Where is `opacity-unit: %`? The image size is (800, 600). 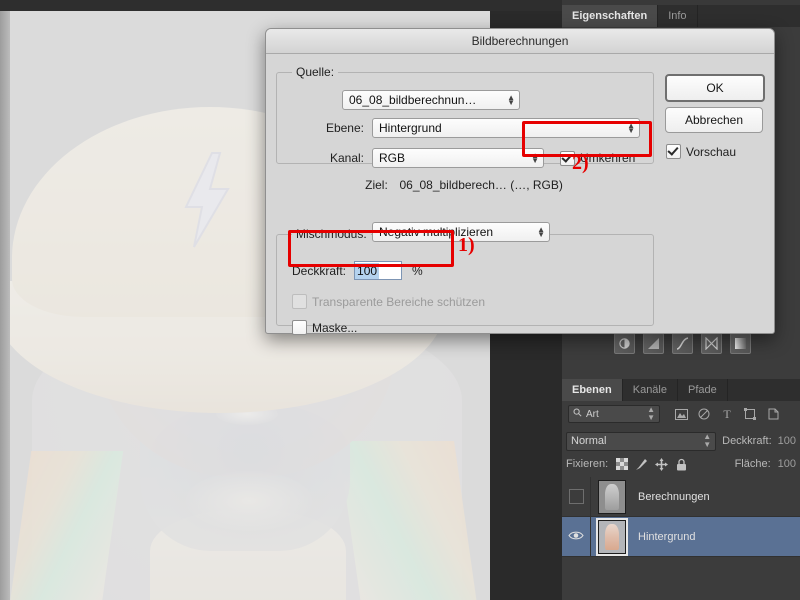 opacity-unit: % is located at coordinates (417, 270).